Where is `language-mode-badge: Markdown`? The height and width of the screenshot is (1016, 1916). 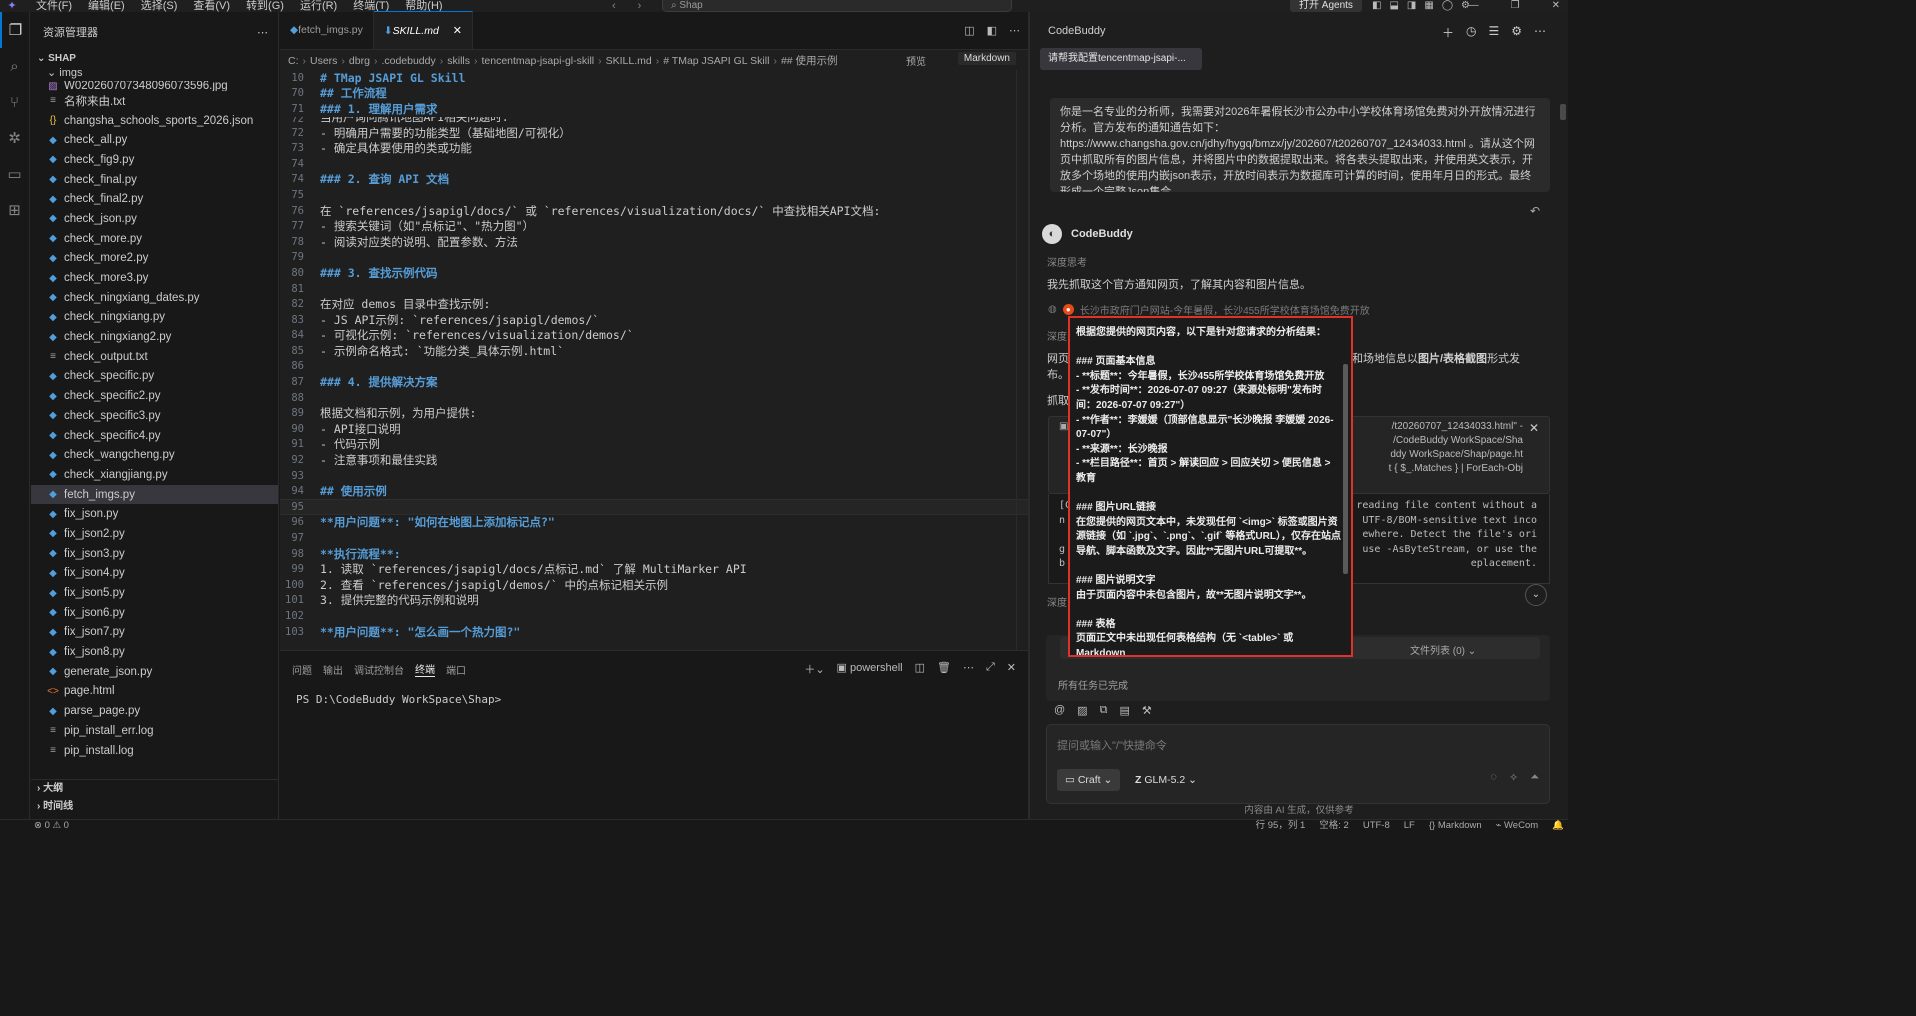
language-mode-badge: Markdown is located at coordinates (986, 58).